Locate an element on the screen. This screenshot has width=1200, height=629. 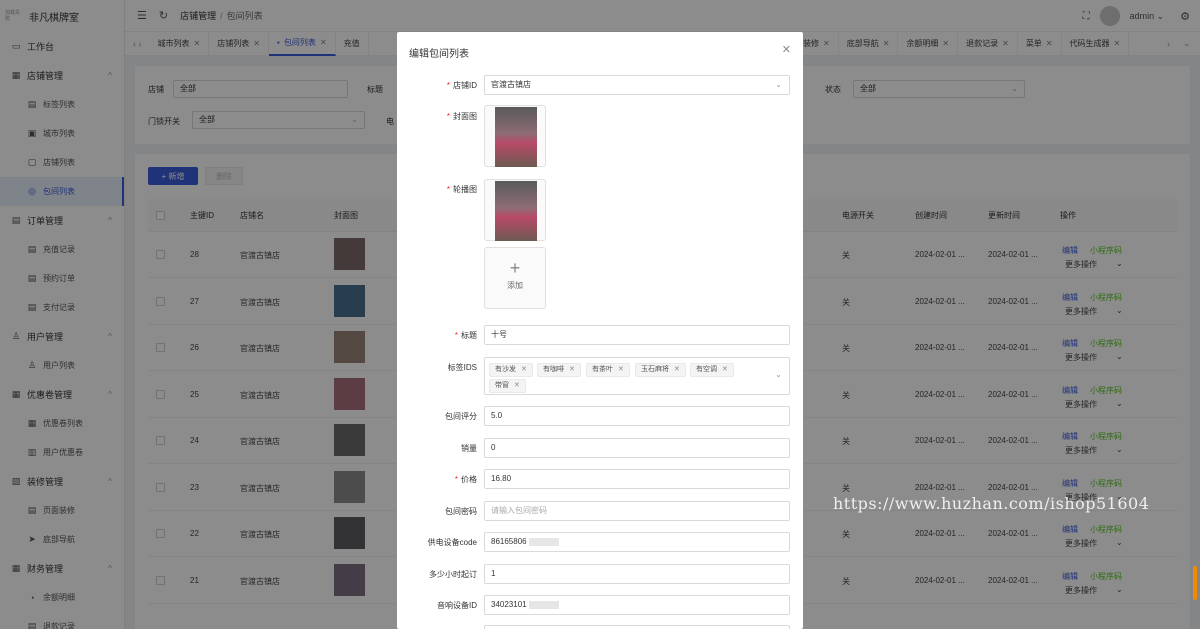
upload-label: 添加 is located at coordinates (515, 285).